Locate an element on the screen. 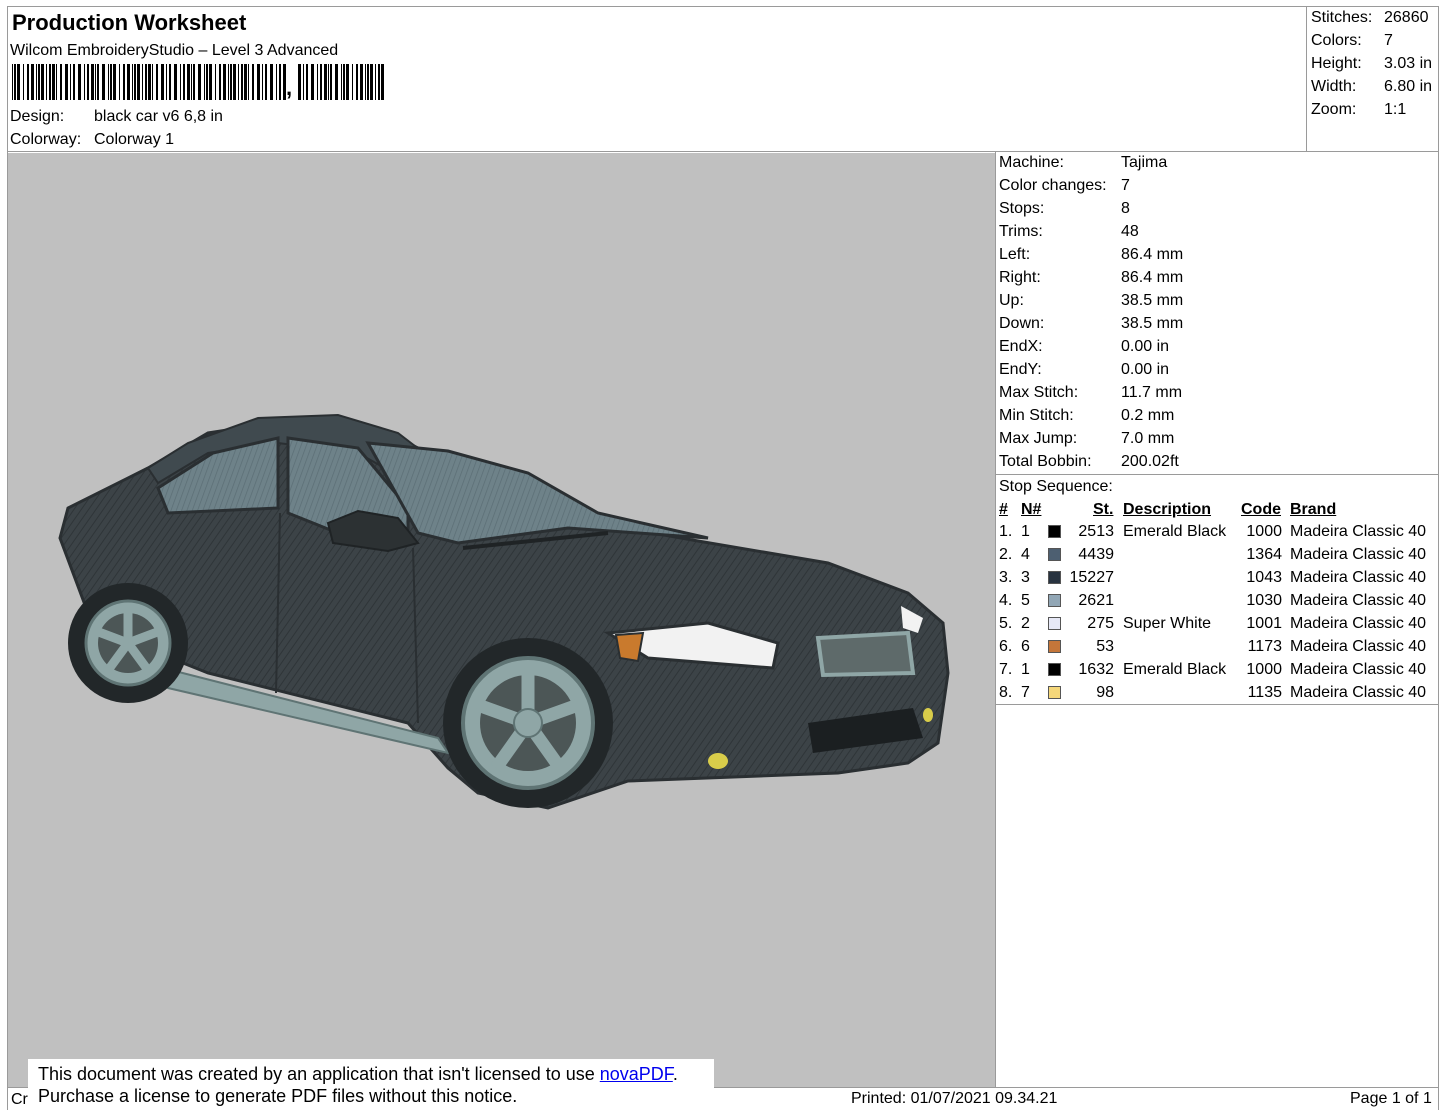  summary-label-height: Height: is located at coordinates (1336, 63).